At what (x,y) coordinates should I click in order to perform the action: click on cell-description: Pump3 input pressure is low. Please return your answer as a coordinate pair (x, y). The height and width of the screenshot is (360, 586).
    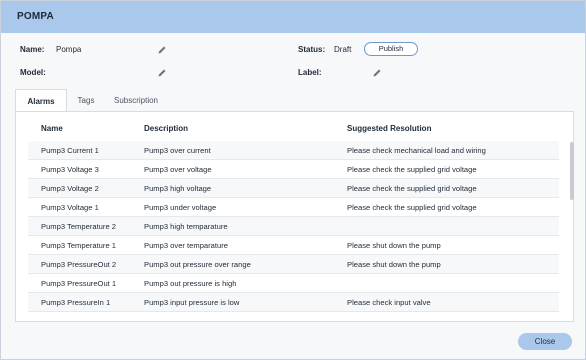
    Looking at the image, I should click on (192, 302).